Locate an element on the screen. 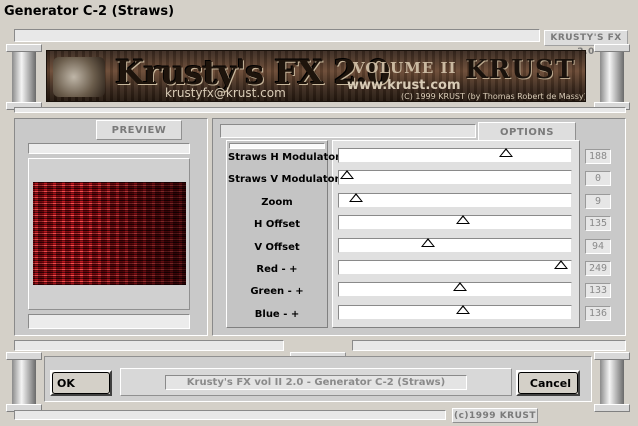  param-label: Blue - + is located at coordinates (277, 314).